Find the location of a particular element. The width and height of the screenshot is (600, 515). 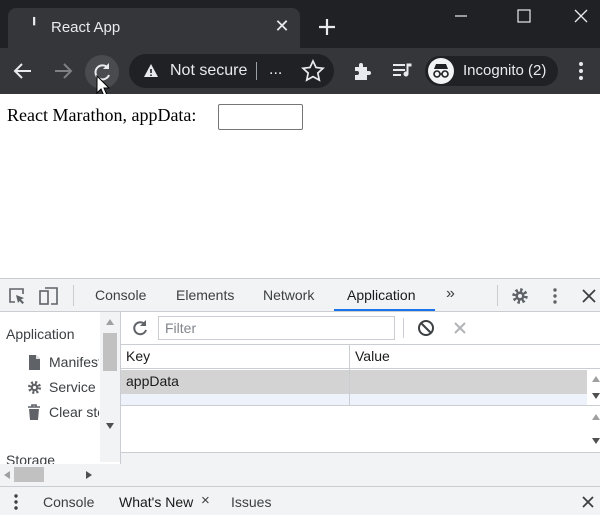

table-row: appData is located at coordinates (354, 382).